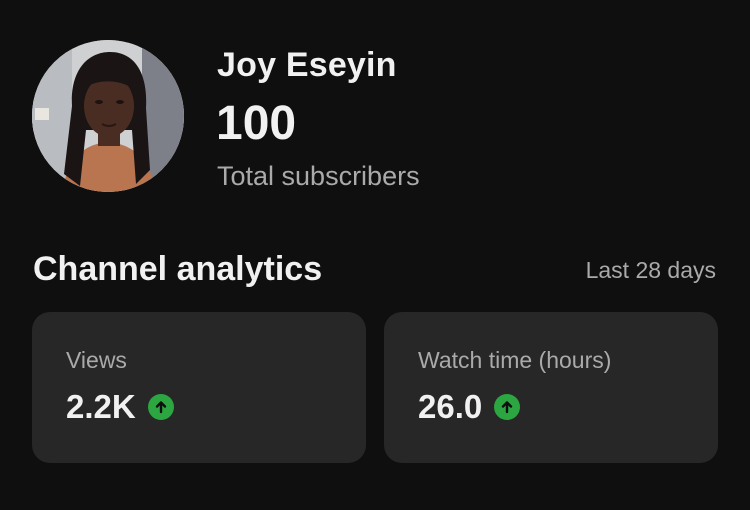 This screenshot has height=510, width=750. Describe the element at coordinates (515, 360) in the screenshot. I see `watch-time-label: Watch time (hours)` at that location.